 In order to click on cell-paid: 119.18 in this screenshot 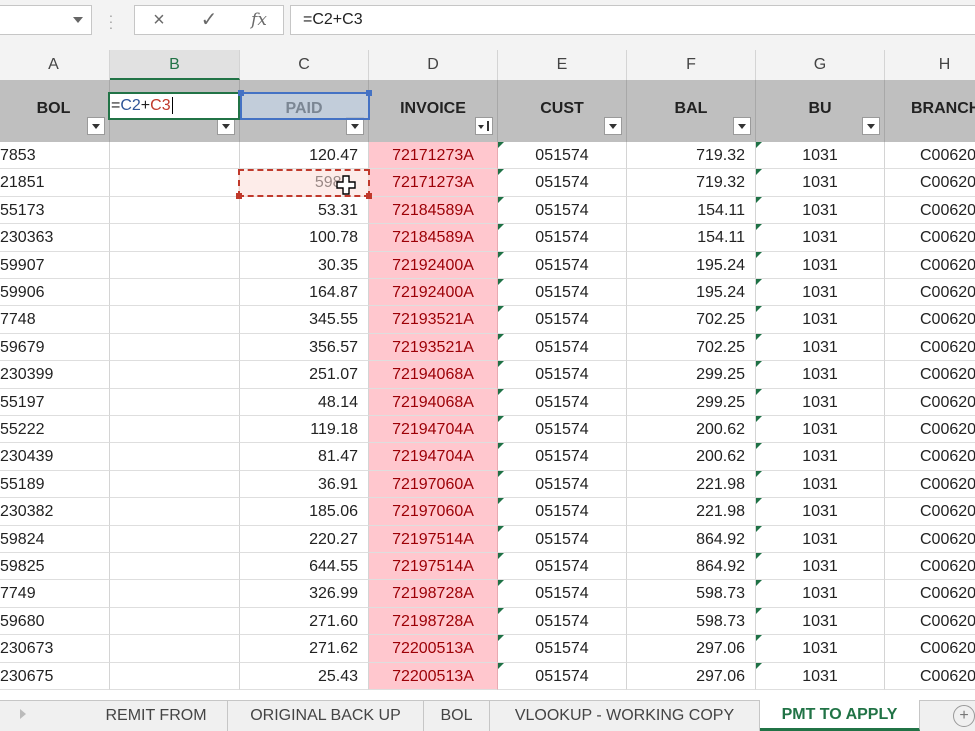, I will do `click(304, 430)`.